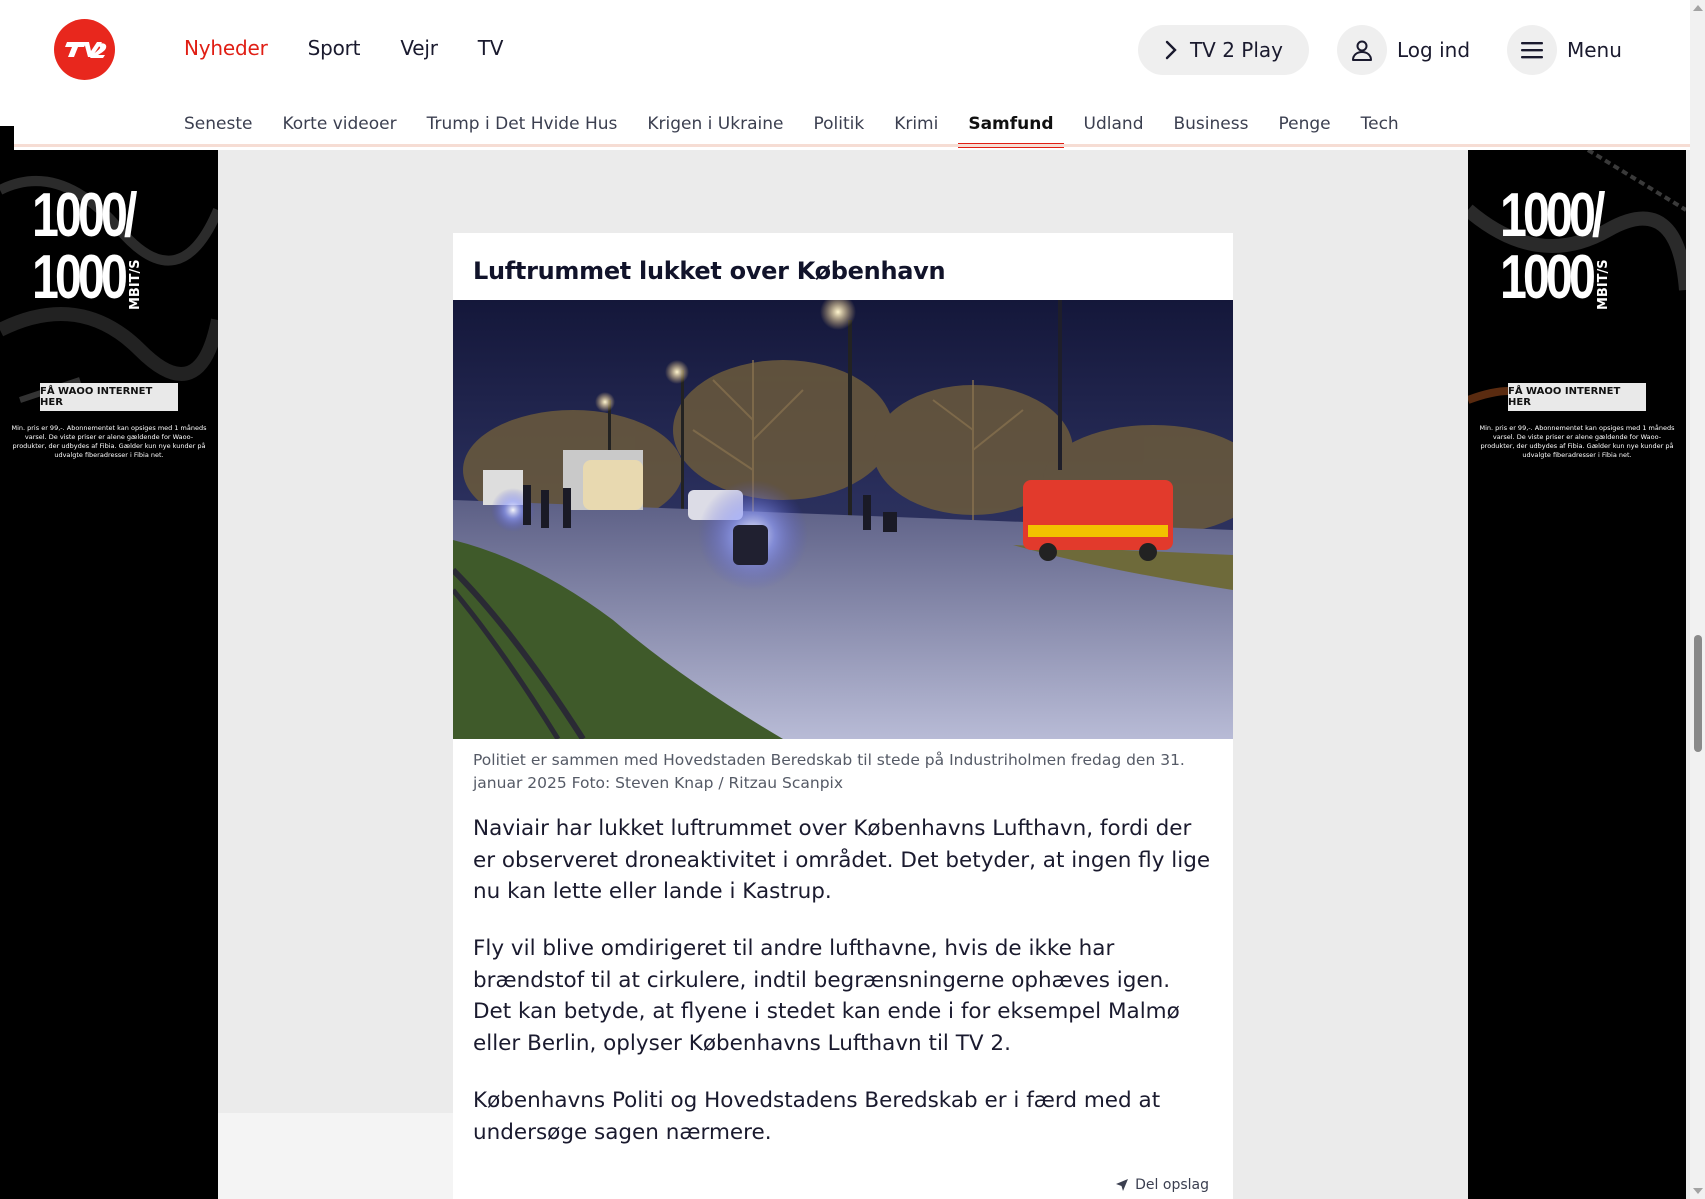  I want to click on tv2-logo, so click(84, 49).